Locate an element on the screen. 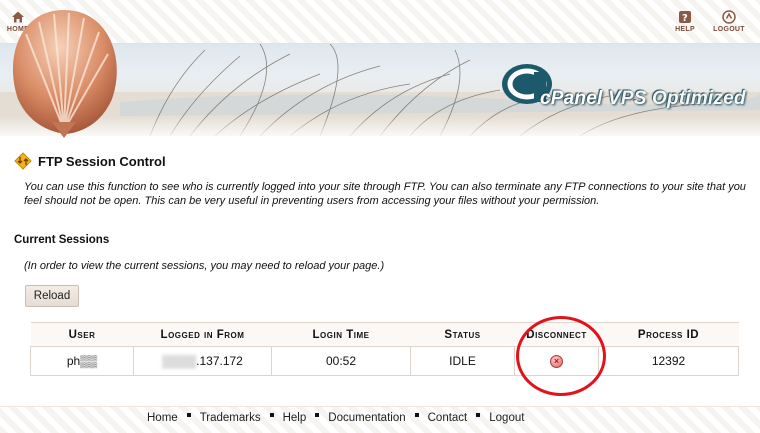 The width and height of the screenshot is (760, 433). help-label: HELP is located at coordinates (685, 29).